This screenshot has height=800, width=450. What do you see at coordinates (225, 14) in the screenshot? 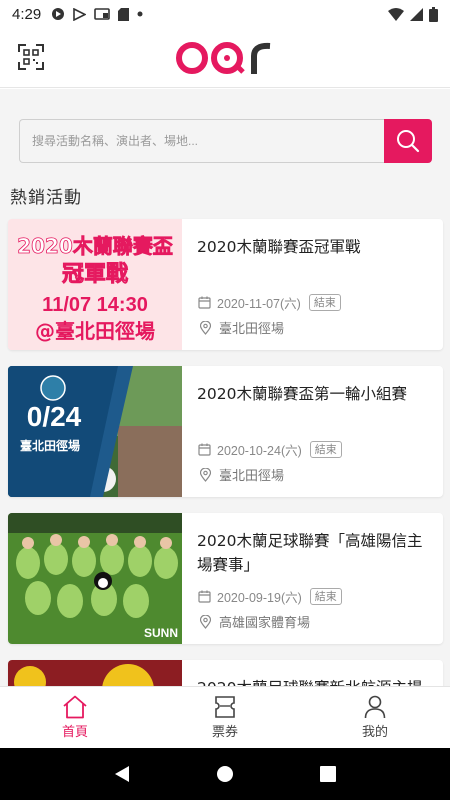
I see `status-bar: 4:29` at bounding box center [225, 14].